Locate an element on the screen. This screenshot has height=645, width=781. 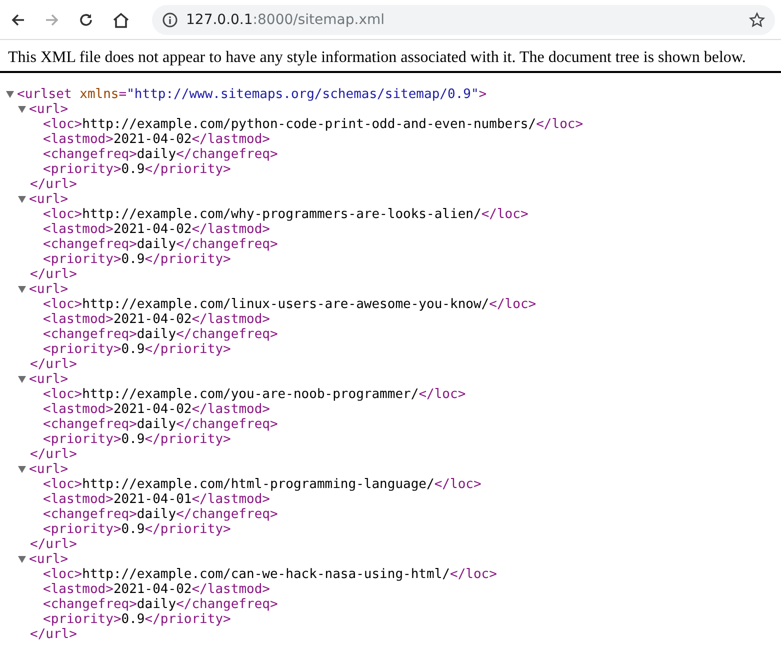
address-bar: 127.0.0.1:8000/sitemap.xml is located at coordinates (463, 19).